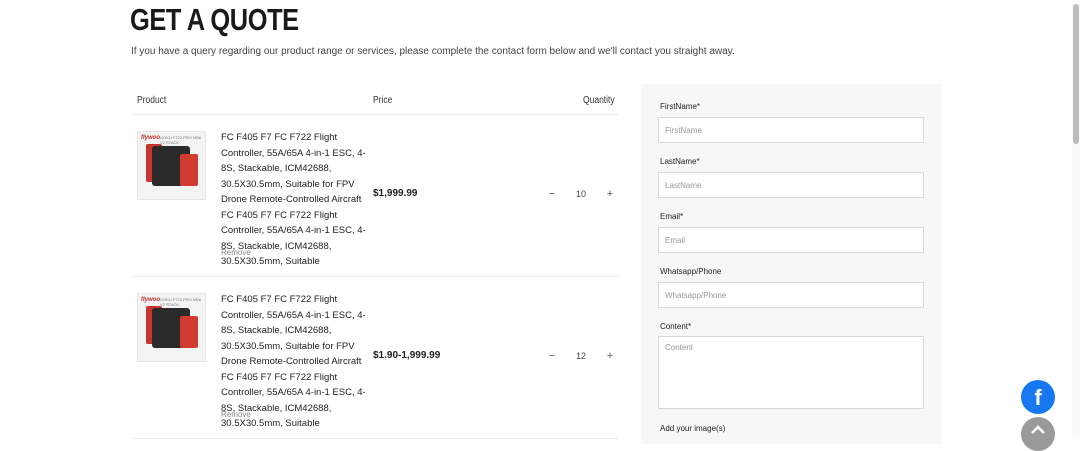 Image resolution: width=1080 pixels, height=451 pixels. What do you see at coordinates (407, 355) in the screenshot?
I see `product-price: $1.90-1,999.99` at bounding box center [407, 355].